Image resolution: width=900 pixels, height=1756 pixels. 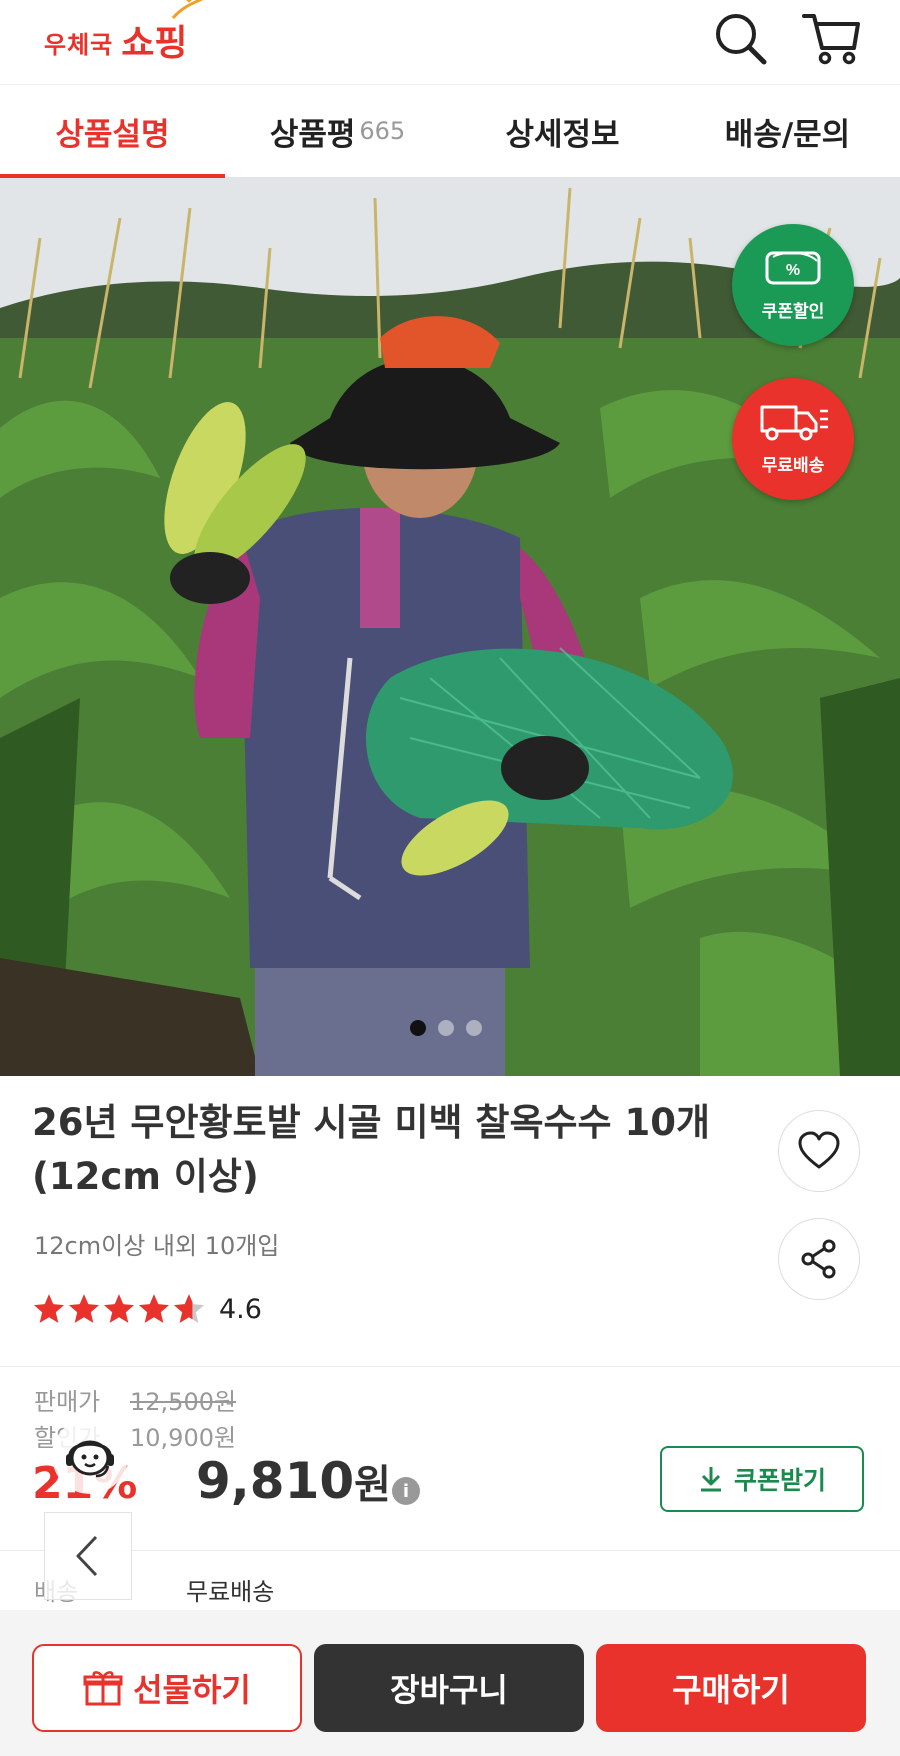 What do you see at coordinates (183, 1402) in the screenshot?
I see `original-price: 12,500원` at bounding box center [183, 1402].